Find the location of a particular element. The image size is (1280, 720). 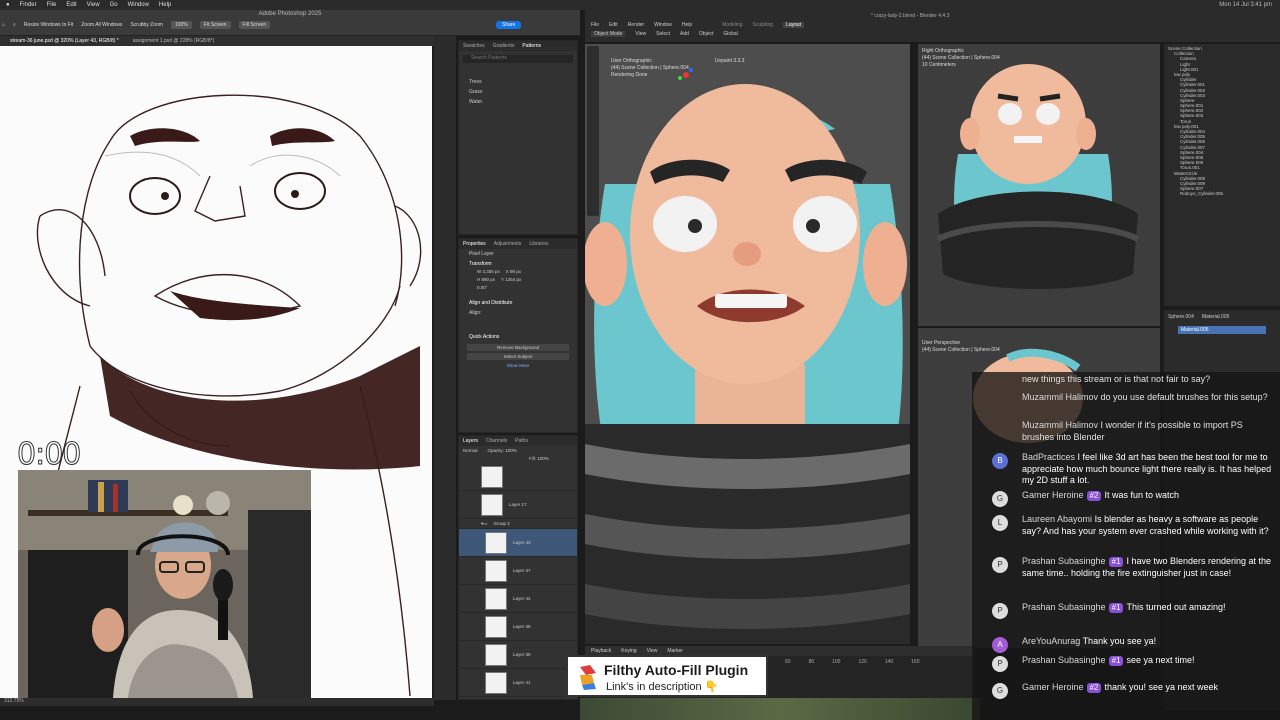

chat-message: G Gamer Heroine #2 It was fun to watch is located at coordinates (1125, 498).